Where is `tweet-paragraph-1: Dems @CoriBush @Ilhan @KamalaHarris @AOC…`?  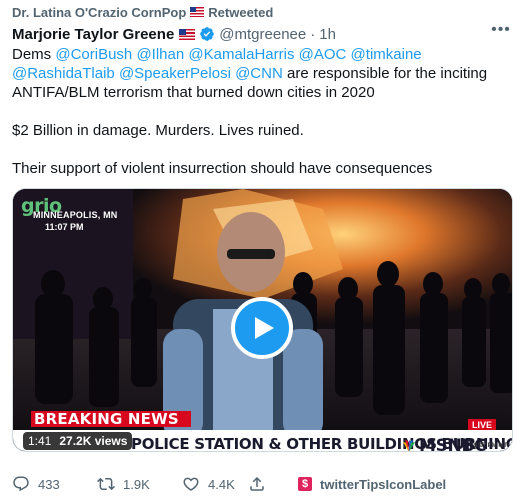 tweet-paragraph-1: Dems @CoriBush @Ilhan @KamalaHarris @AOC… is located at coordinates (262, 73).